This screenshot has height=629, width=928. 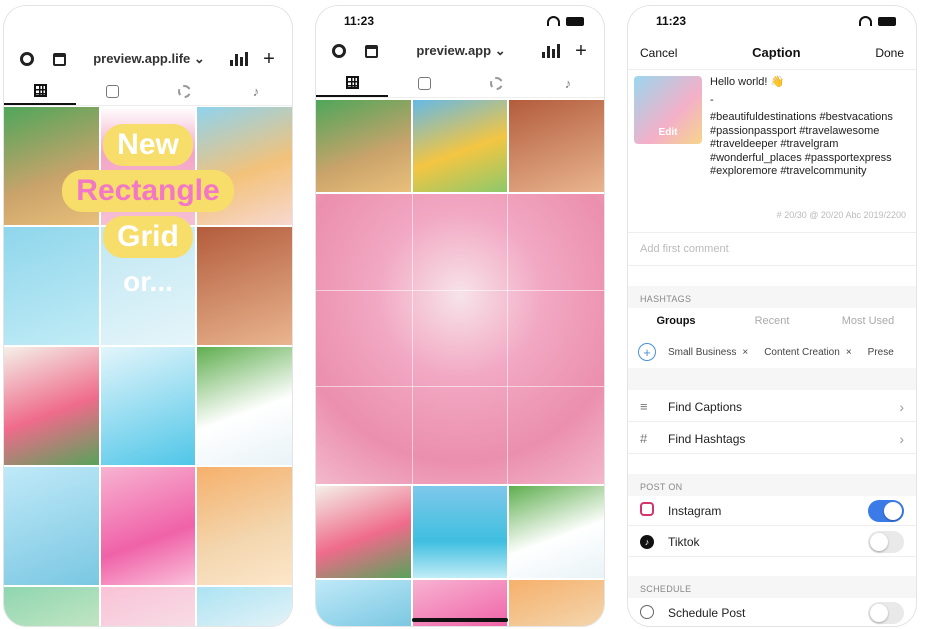 What do you see at coordinates (644, 438) in the screenshot?
I see `hashtag-icon: #` at bounding box center [644, 438].